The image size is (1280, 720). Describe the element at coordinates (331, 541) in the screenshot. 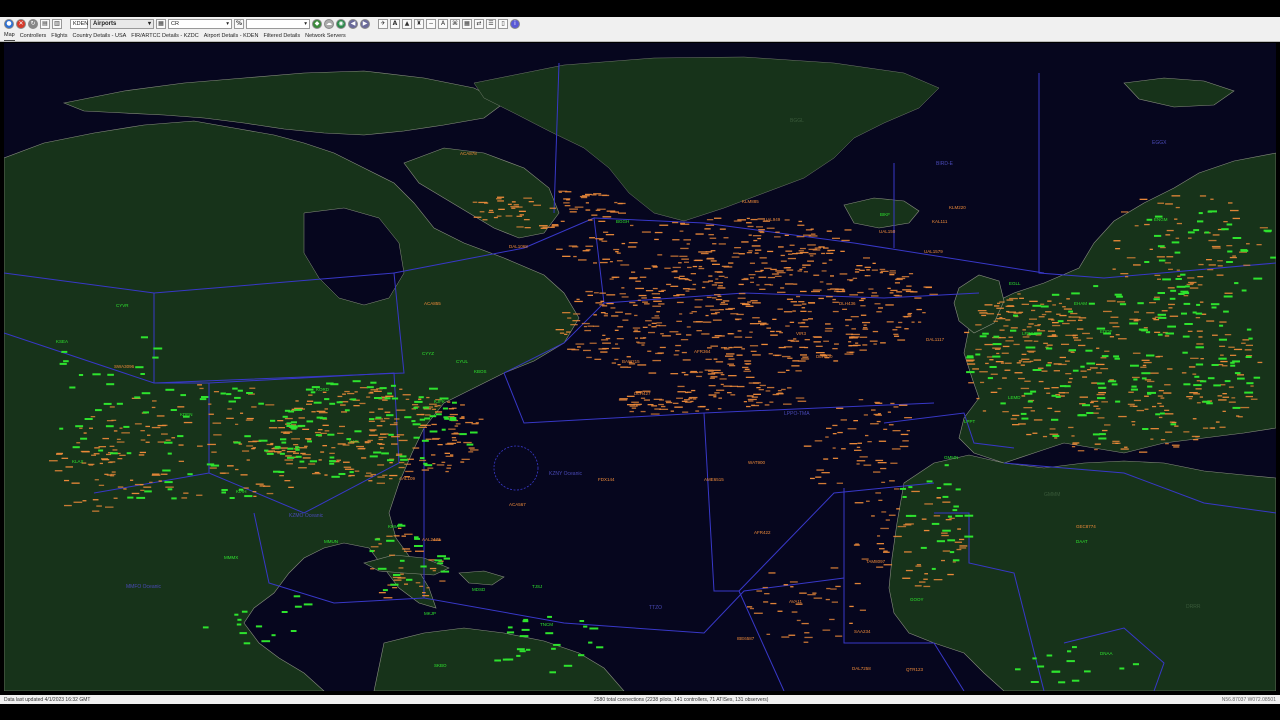

I see `airport-label: MMUN` at that location.